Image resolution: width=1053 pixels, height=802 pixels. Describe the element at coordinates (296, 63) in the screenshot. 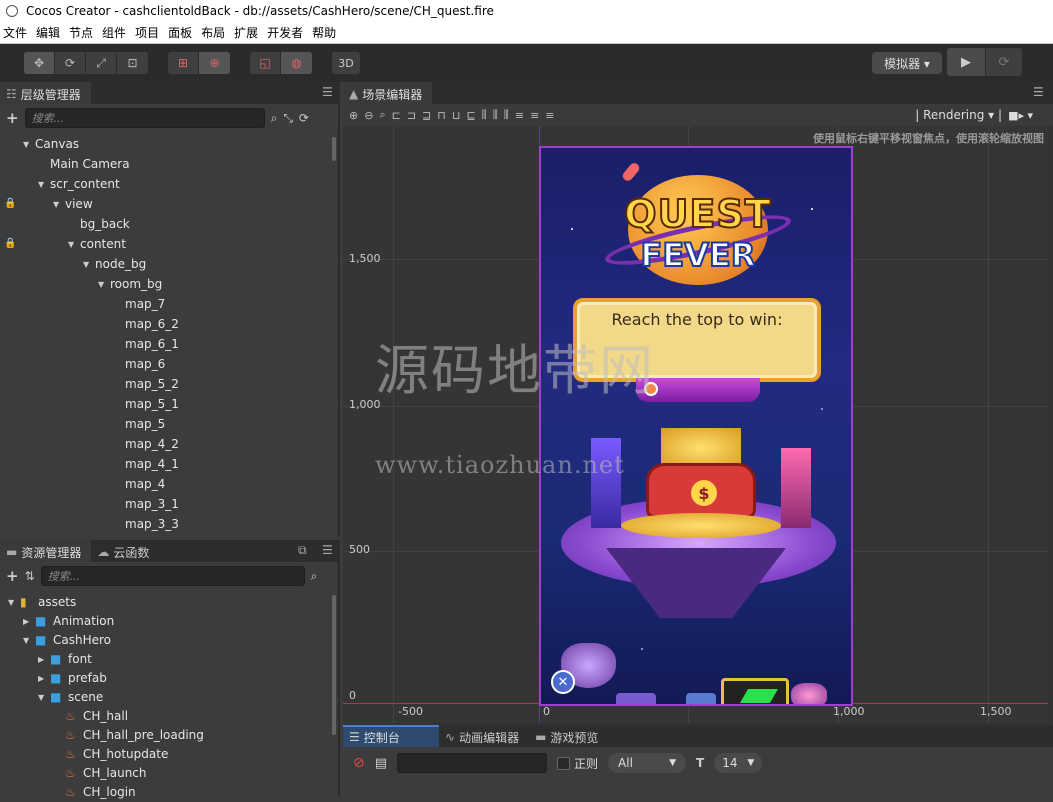

I see `snap-grid-icon: ◍` at that location.